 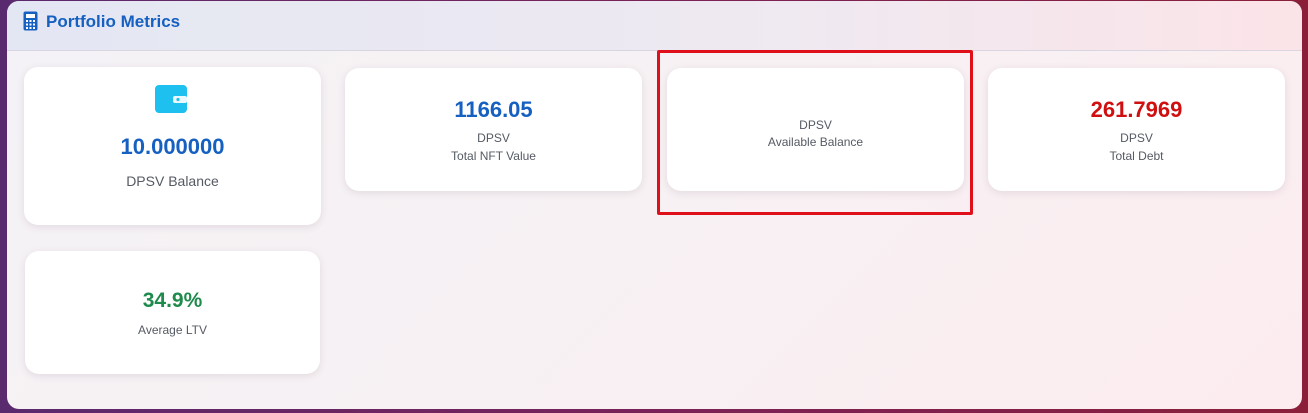 What do you see at coordinates (172, 330) in the screenshot?
I see `ltv-label: Average LTV` at bounding box center [172, 330].